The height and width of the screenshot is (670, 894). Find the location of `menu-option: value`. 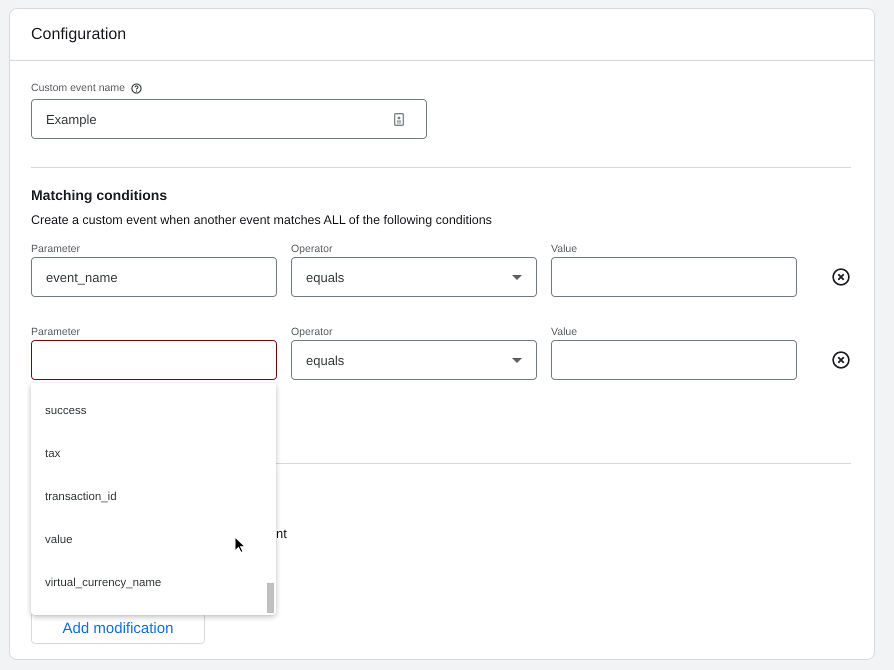

menu-option: value is located at coordinates (153, 540).